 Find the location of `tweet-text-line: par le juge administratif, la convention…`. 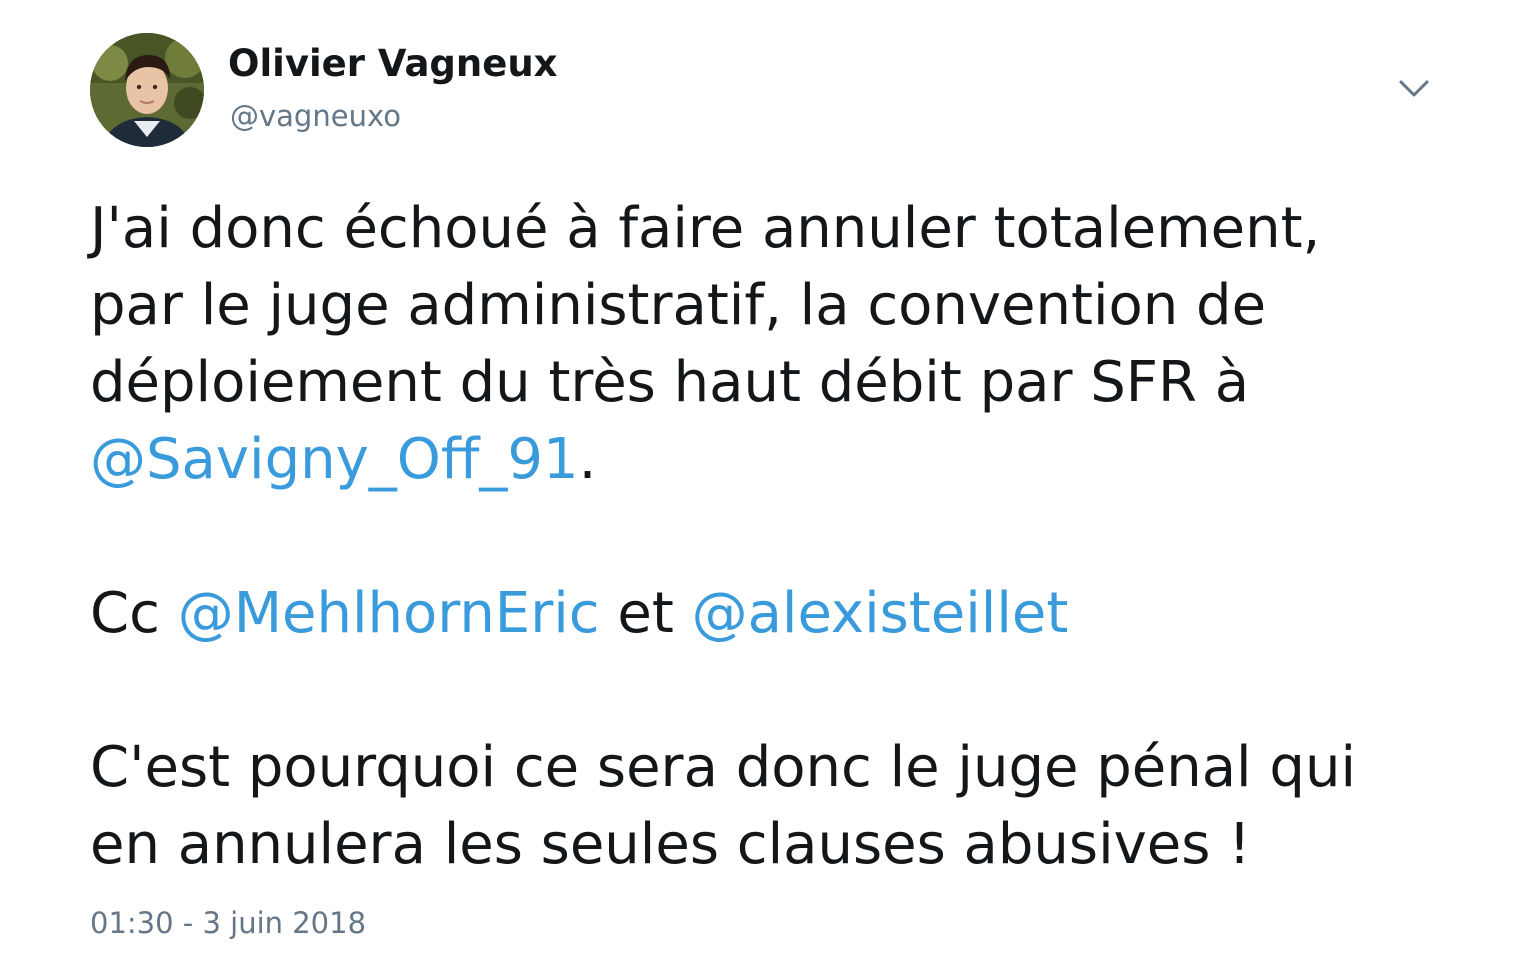

tweet-text-line: par le juge administratif, la convention… is located at coordinates (678, 305).